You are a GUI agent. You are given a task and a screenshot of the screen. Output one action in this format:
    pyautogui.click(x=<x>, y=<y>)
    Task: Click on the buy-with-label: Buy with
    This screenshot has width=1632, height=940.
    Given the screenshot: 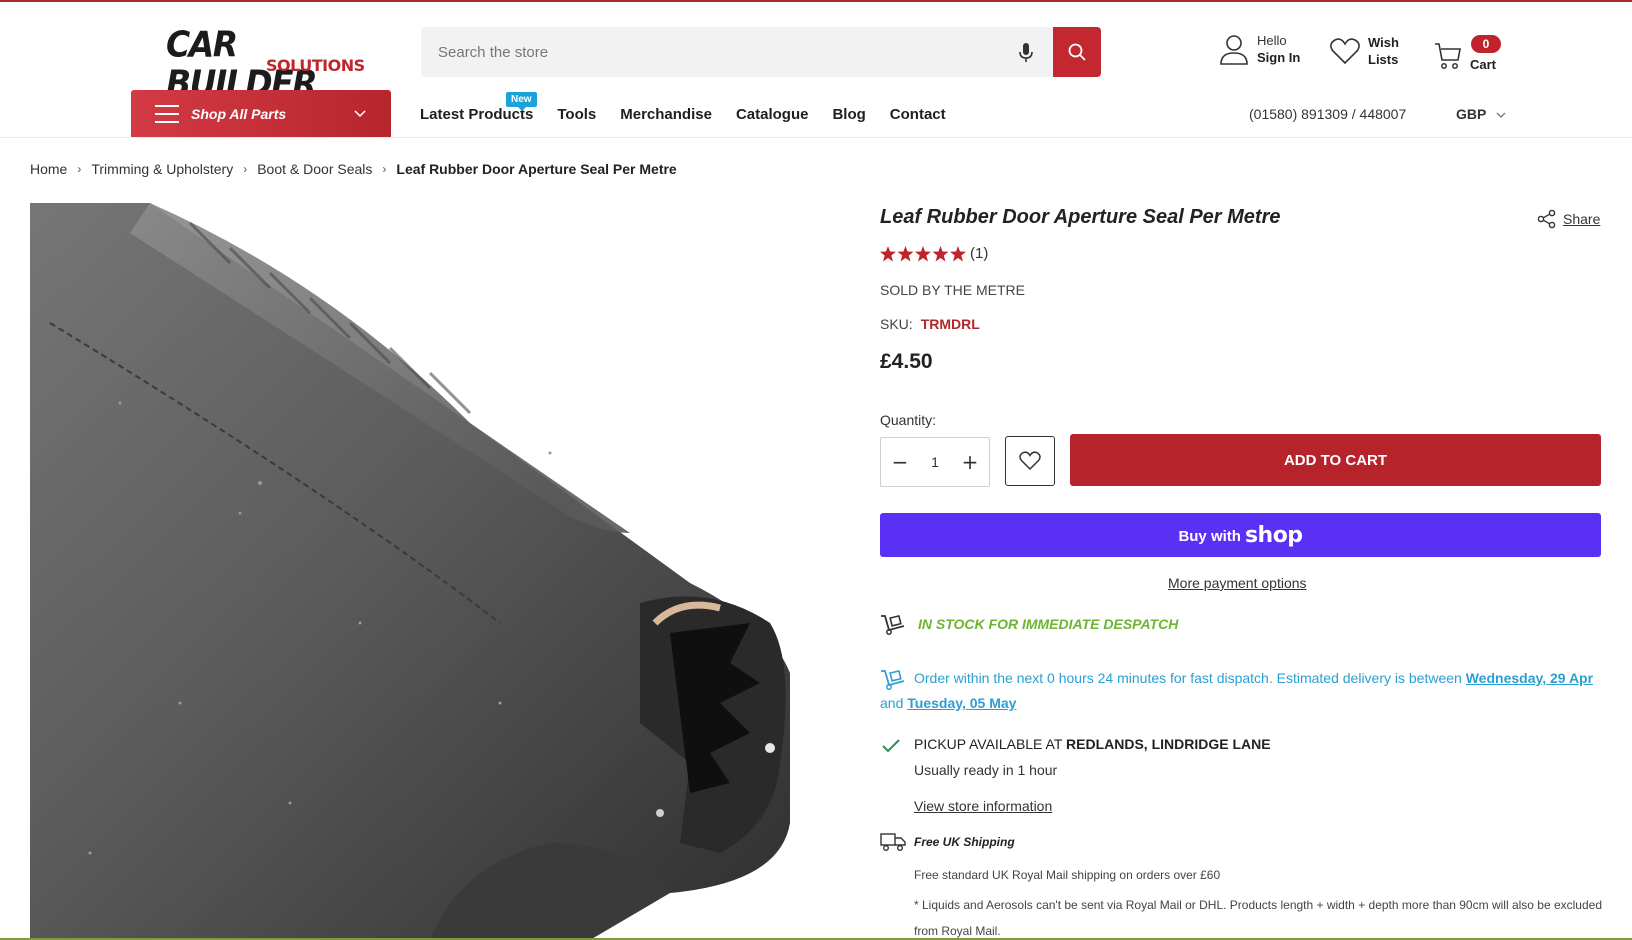 What is the action you would take?
    pyautogui.click(x=1209, y=536)
    